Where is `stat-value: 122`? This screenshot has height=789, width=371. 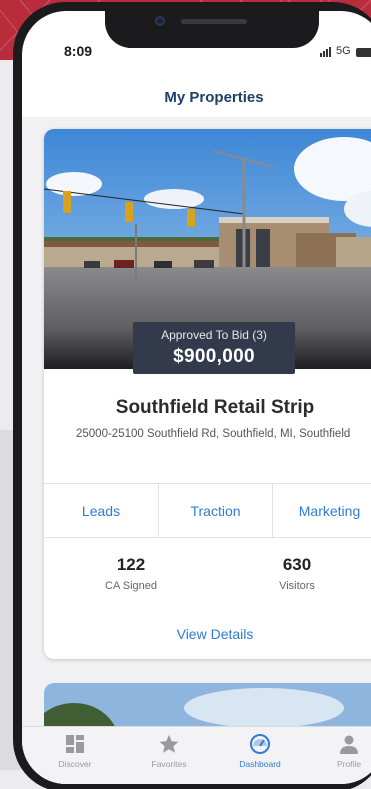
stat-value: 122 is located at coordinates (131, 564).